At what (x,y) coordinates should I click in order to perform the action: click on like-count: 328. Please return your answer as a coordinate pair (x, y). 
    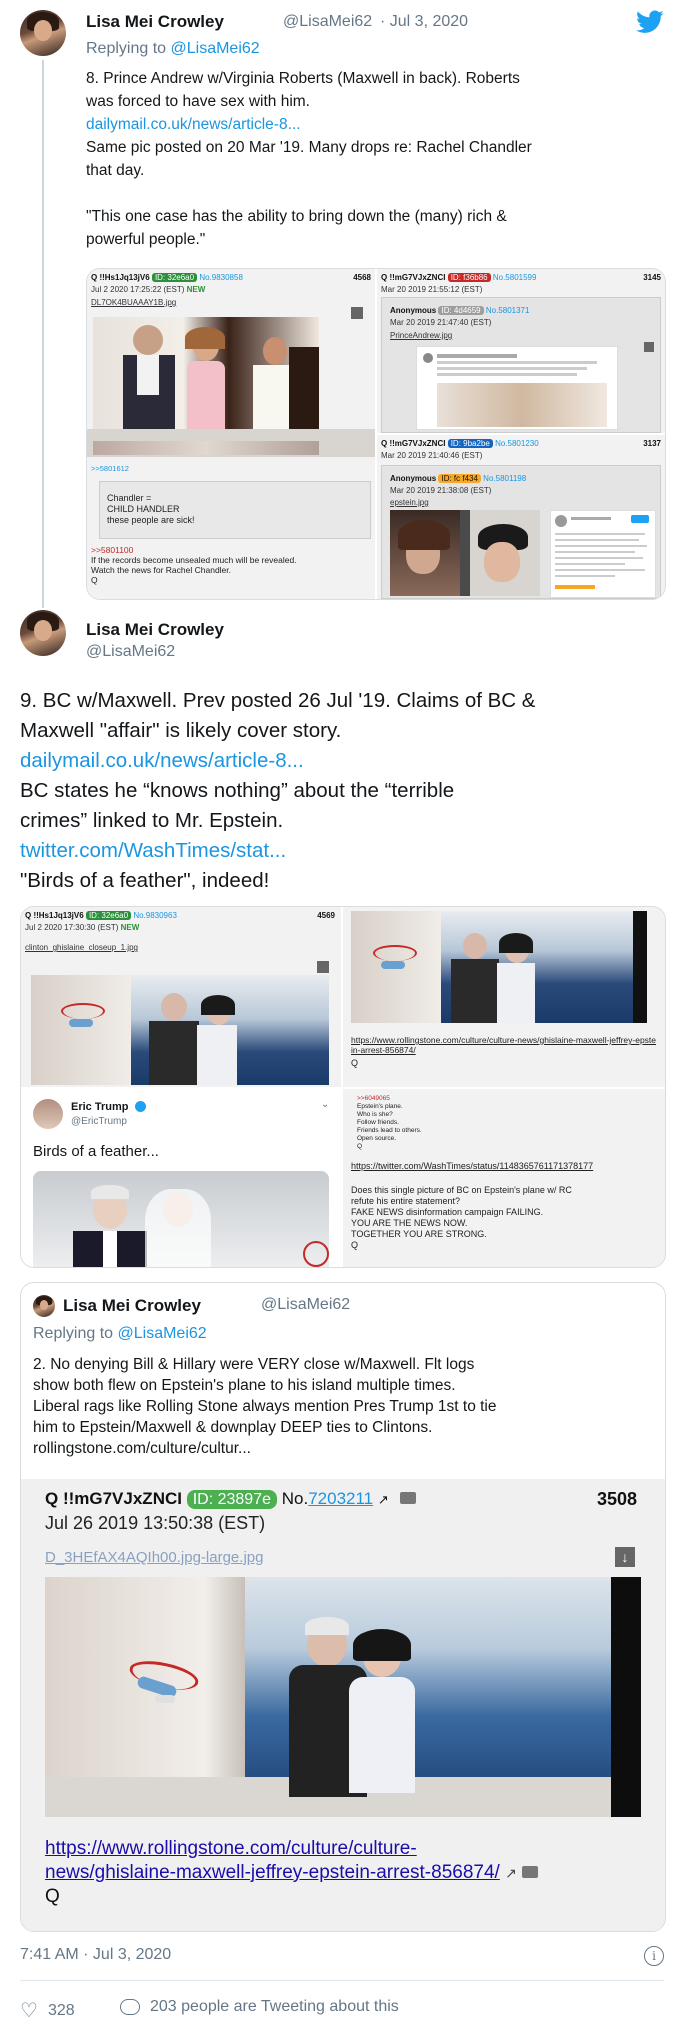
    Looking at the image, I should click on (61, 2010).